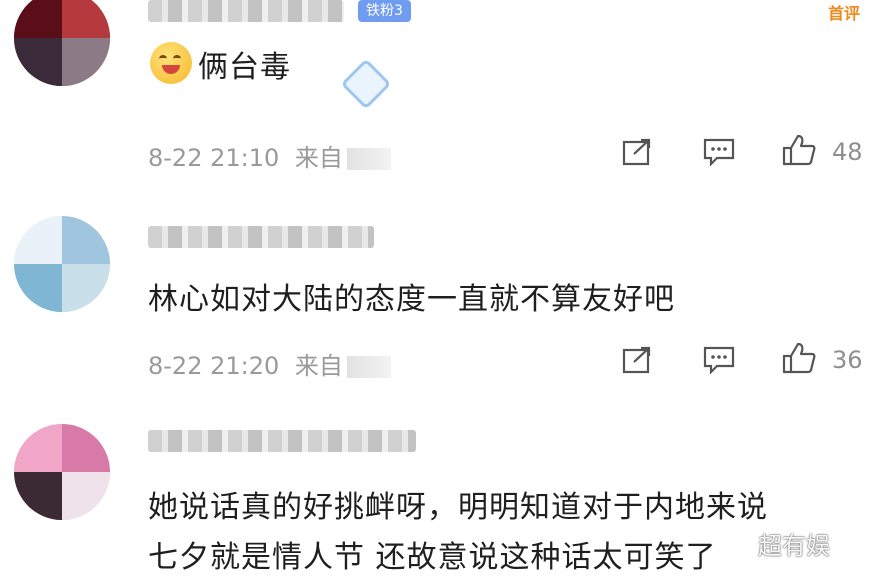 The width and height of the screenshot is (870, 578). I want to click on comment-text: 俩台毒, so click(244, 67).